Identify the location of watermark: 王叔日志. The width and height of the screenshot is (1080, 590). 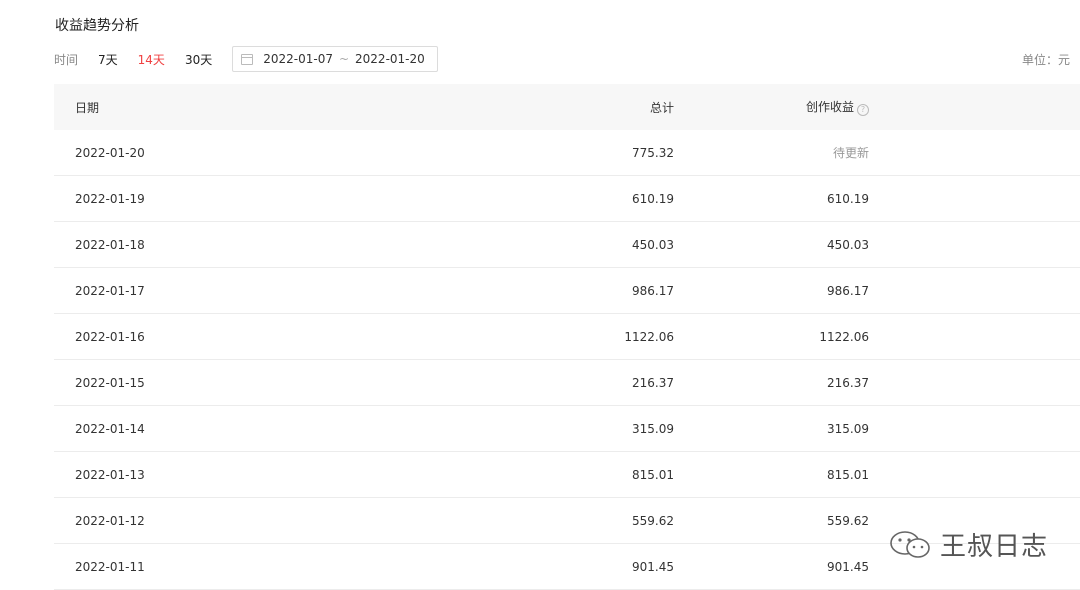
(968, 544).